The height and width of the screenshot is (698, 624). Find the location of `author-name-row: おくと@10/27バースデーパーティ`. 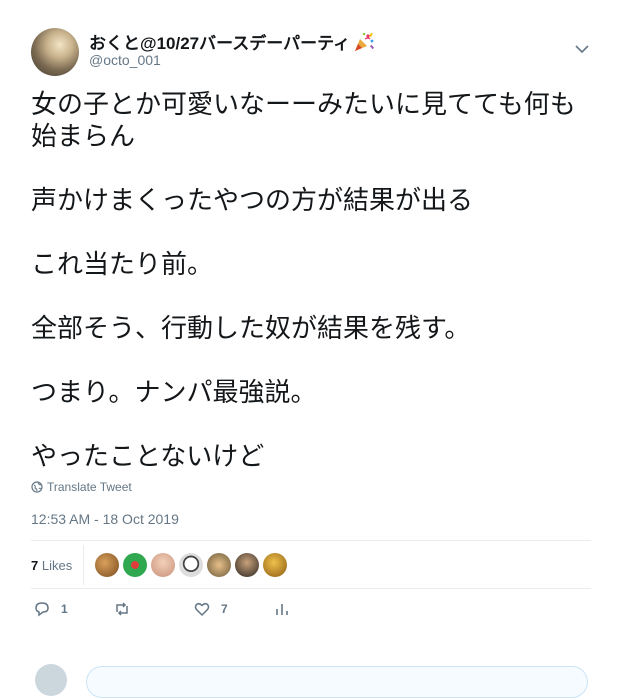

author-name-row: おくと@10/27バースデーパーティ is located at coordinates (232, 41).